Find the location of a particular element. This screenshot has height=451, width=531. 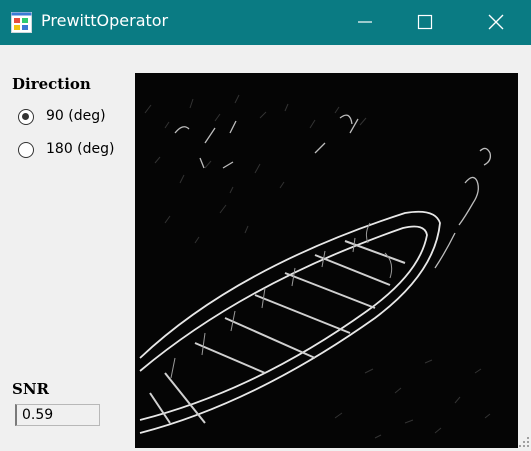

radio-label-90: 90 (deg) is located at coordinates (76, 116).